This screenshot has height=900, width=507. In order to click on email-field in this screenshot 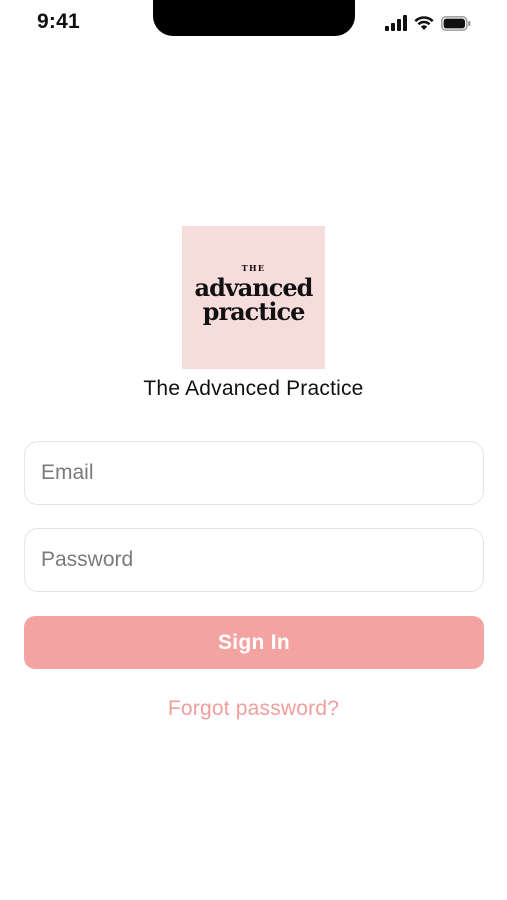, I will do `click(254, 473)`.